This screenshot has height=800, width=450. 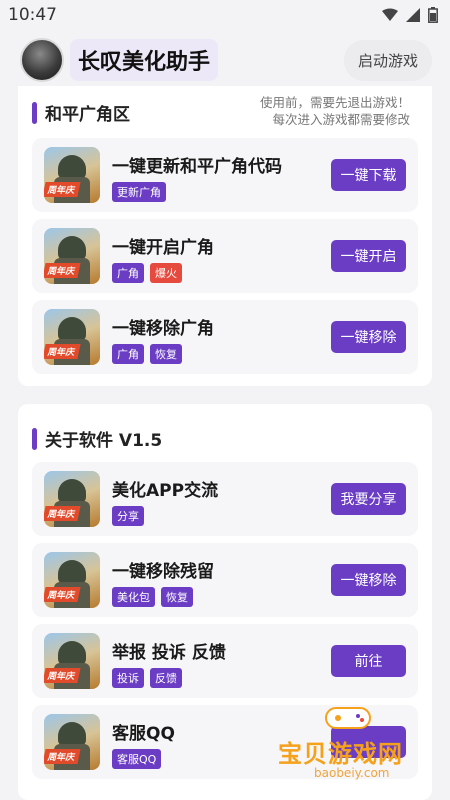 I want to click on item-tags: 分享, so click(x=128, y=516).